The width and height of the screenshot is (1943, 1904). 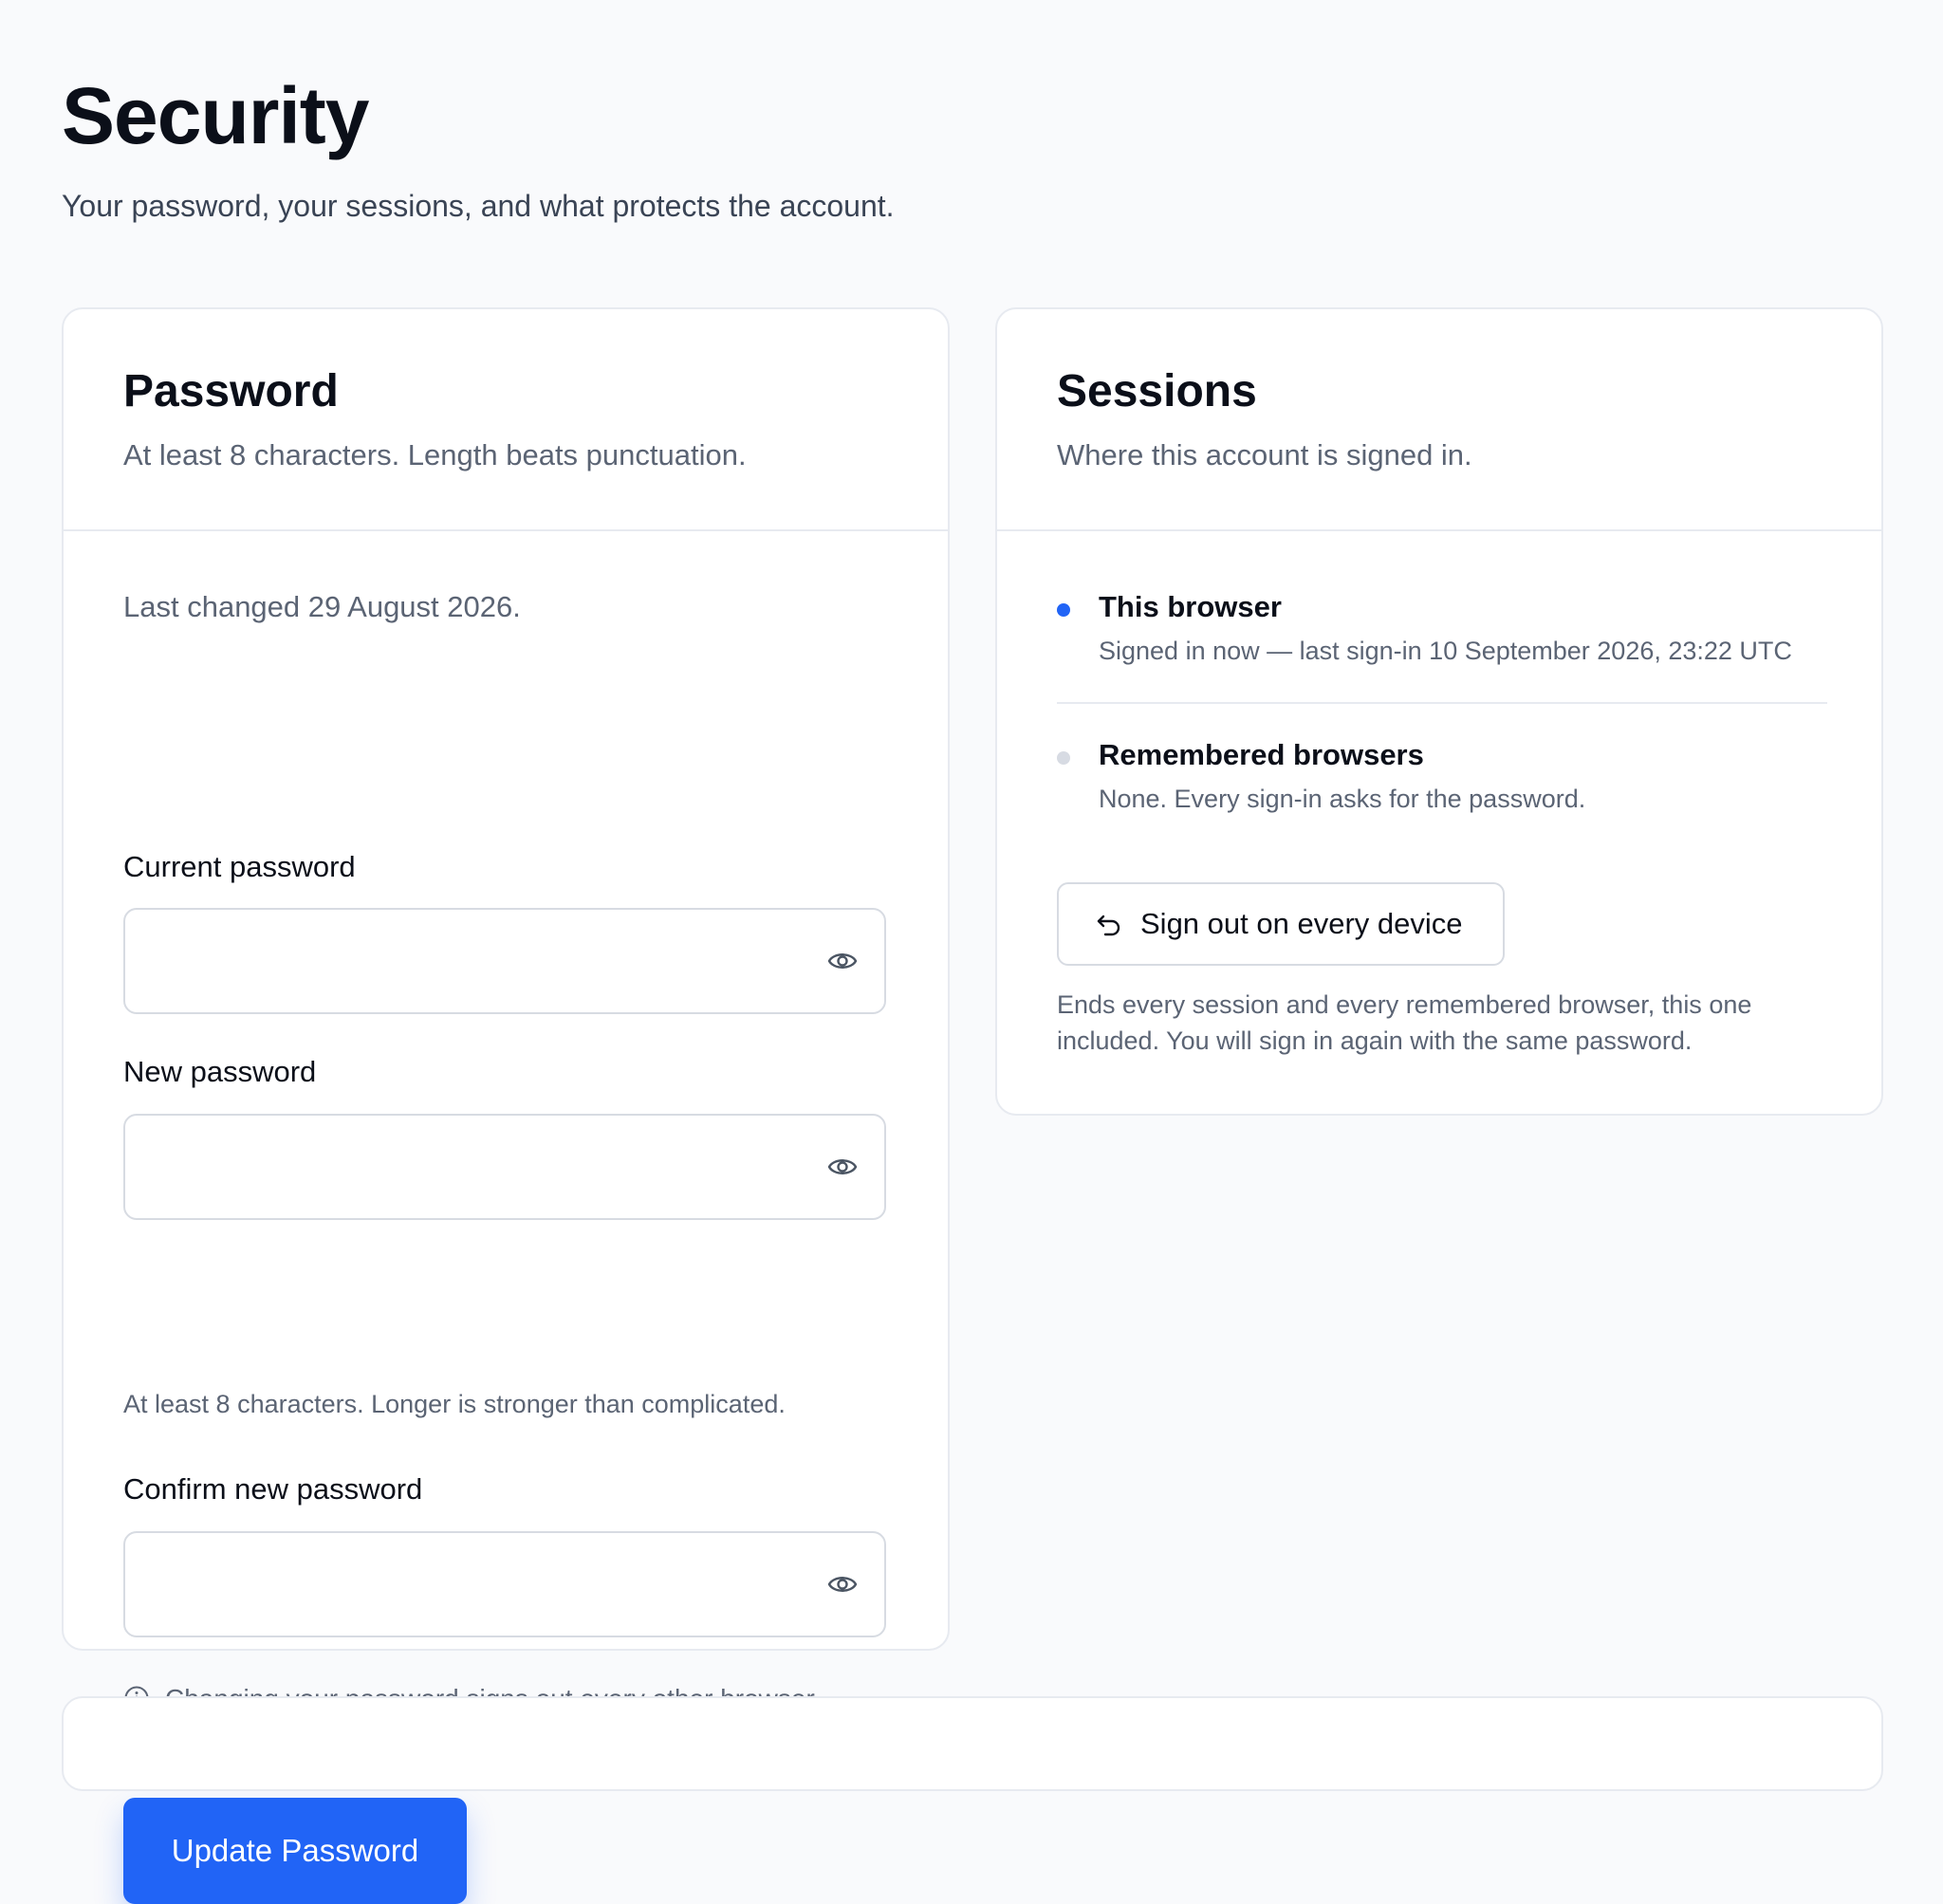 What do you see at coordinates (231, 391) in the screenshot?
I see `password-card-title: Password` at bounding box center [231, 391].